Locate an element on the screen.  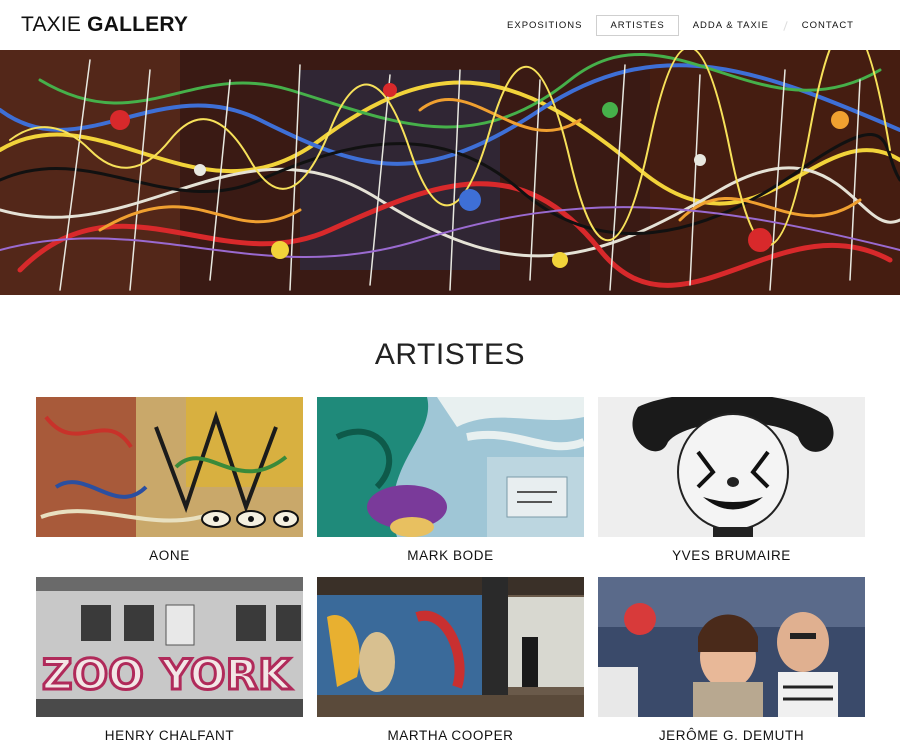
nav-item-artistes: ARTISTES is located at coordinates (637, 25).